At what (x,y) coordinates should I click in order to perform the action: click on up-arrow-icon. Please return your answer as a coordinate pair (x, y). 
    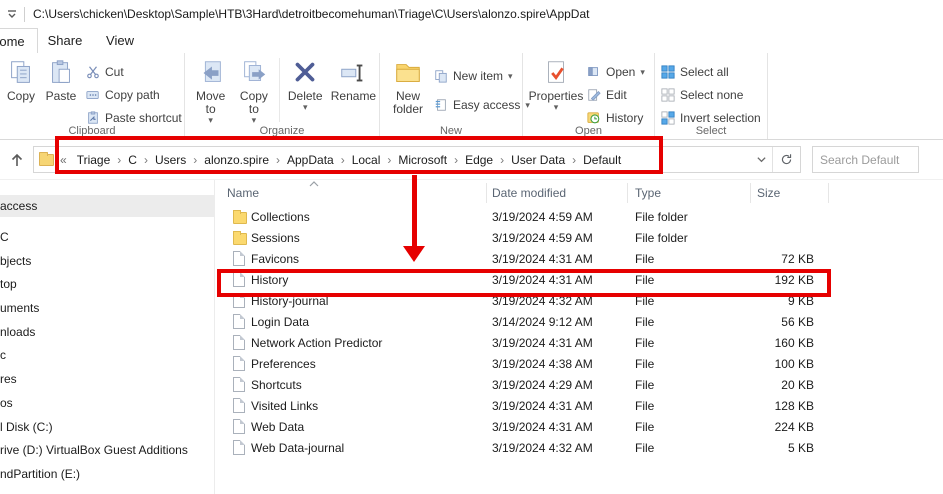
    Looking at the image, I should click on (17, 159).